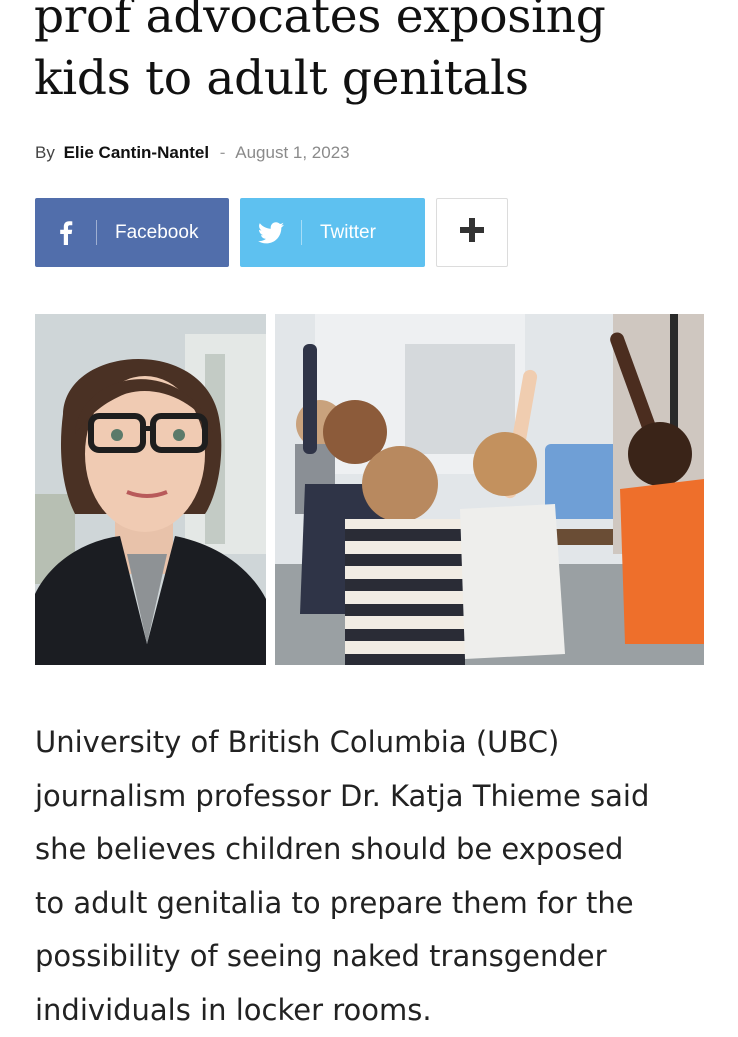 The image size is (738, 1037). I want to click on body-line: University of British Columbia (UBC), so click(375, 743).